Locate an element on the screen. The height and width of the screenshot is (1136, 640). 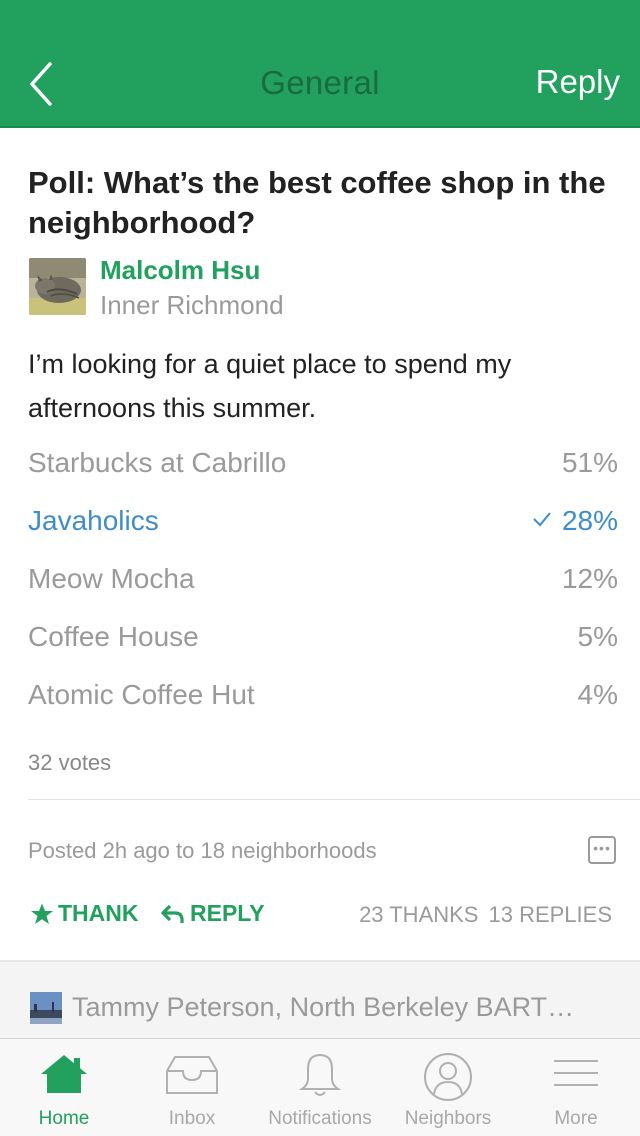
poll-option-percent: 12% is located at coordinates (589, 578).